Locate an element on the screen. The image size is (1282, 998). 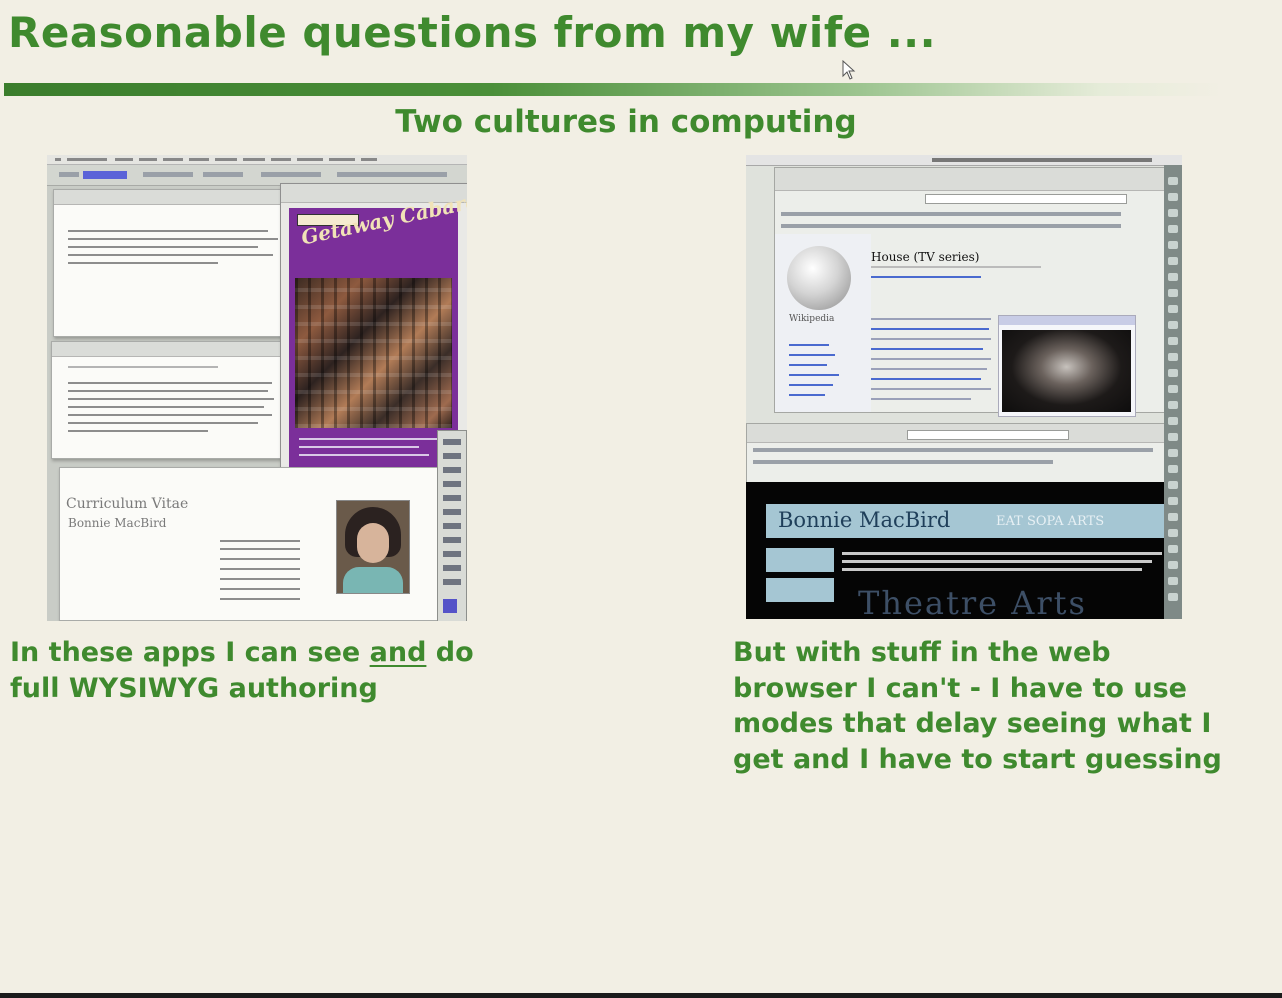
article-infobox is located at coordinates (1067, 366).